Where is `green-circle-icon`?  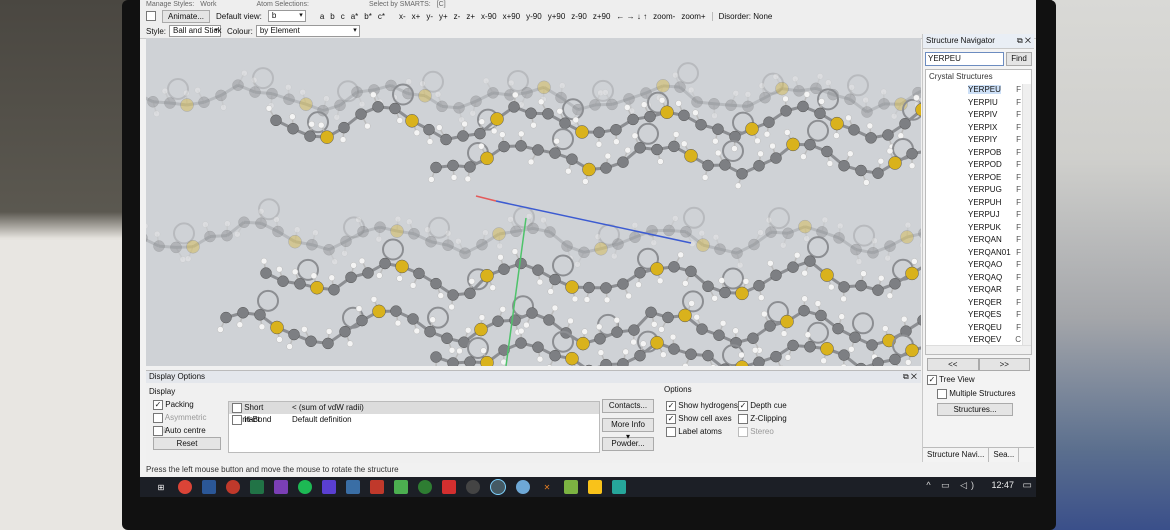 green-circle-icon is located at coordinates (425, 487).